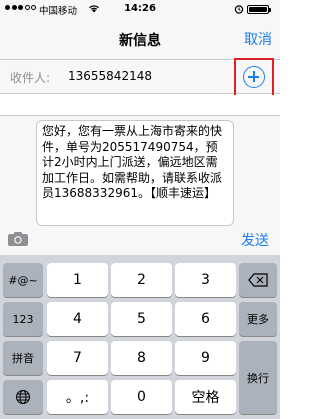 Image resolution: width=320 pixels, height=419 pixels. What do you see at coordinates (23, 280) in the screenshot?
I see `key-symbols: #@~` at bounding box center [23, 280].